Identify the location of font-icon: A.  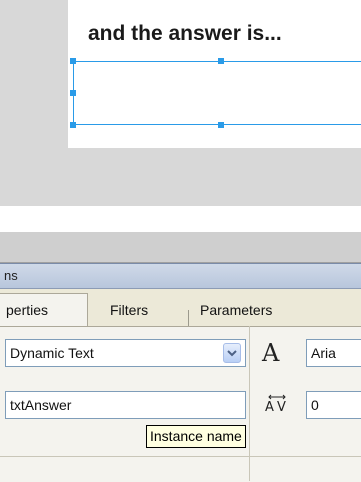
(271, 353).